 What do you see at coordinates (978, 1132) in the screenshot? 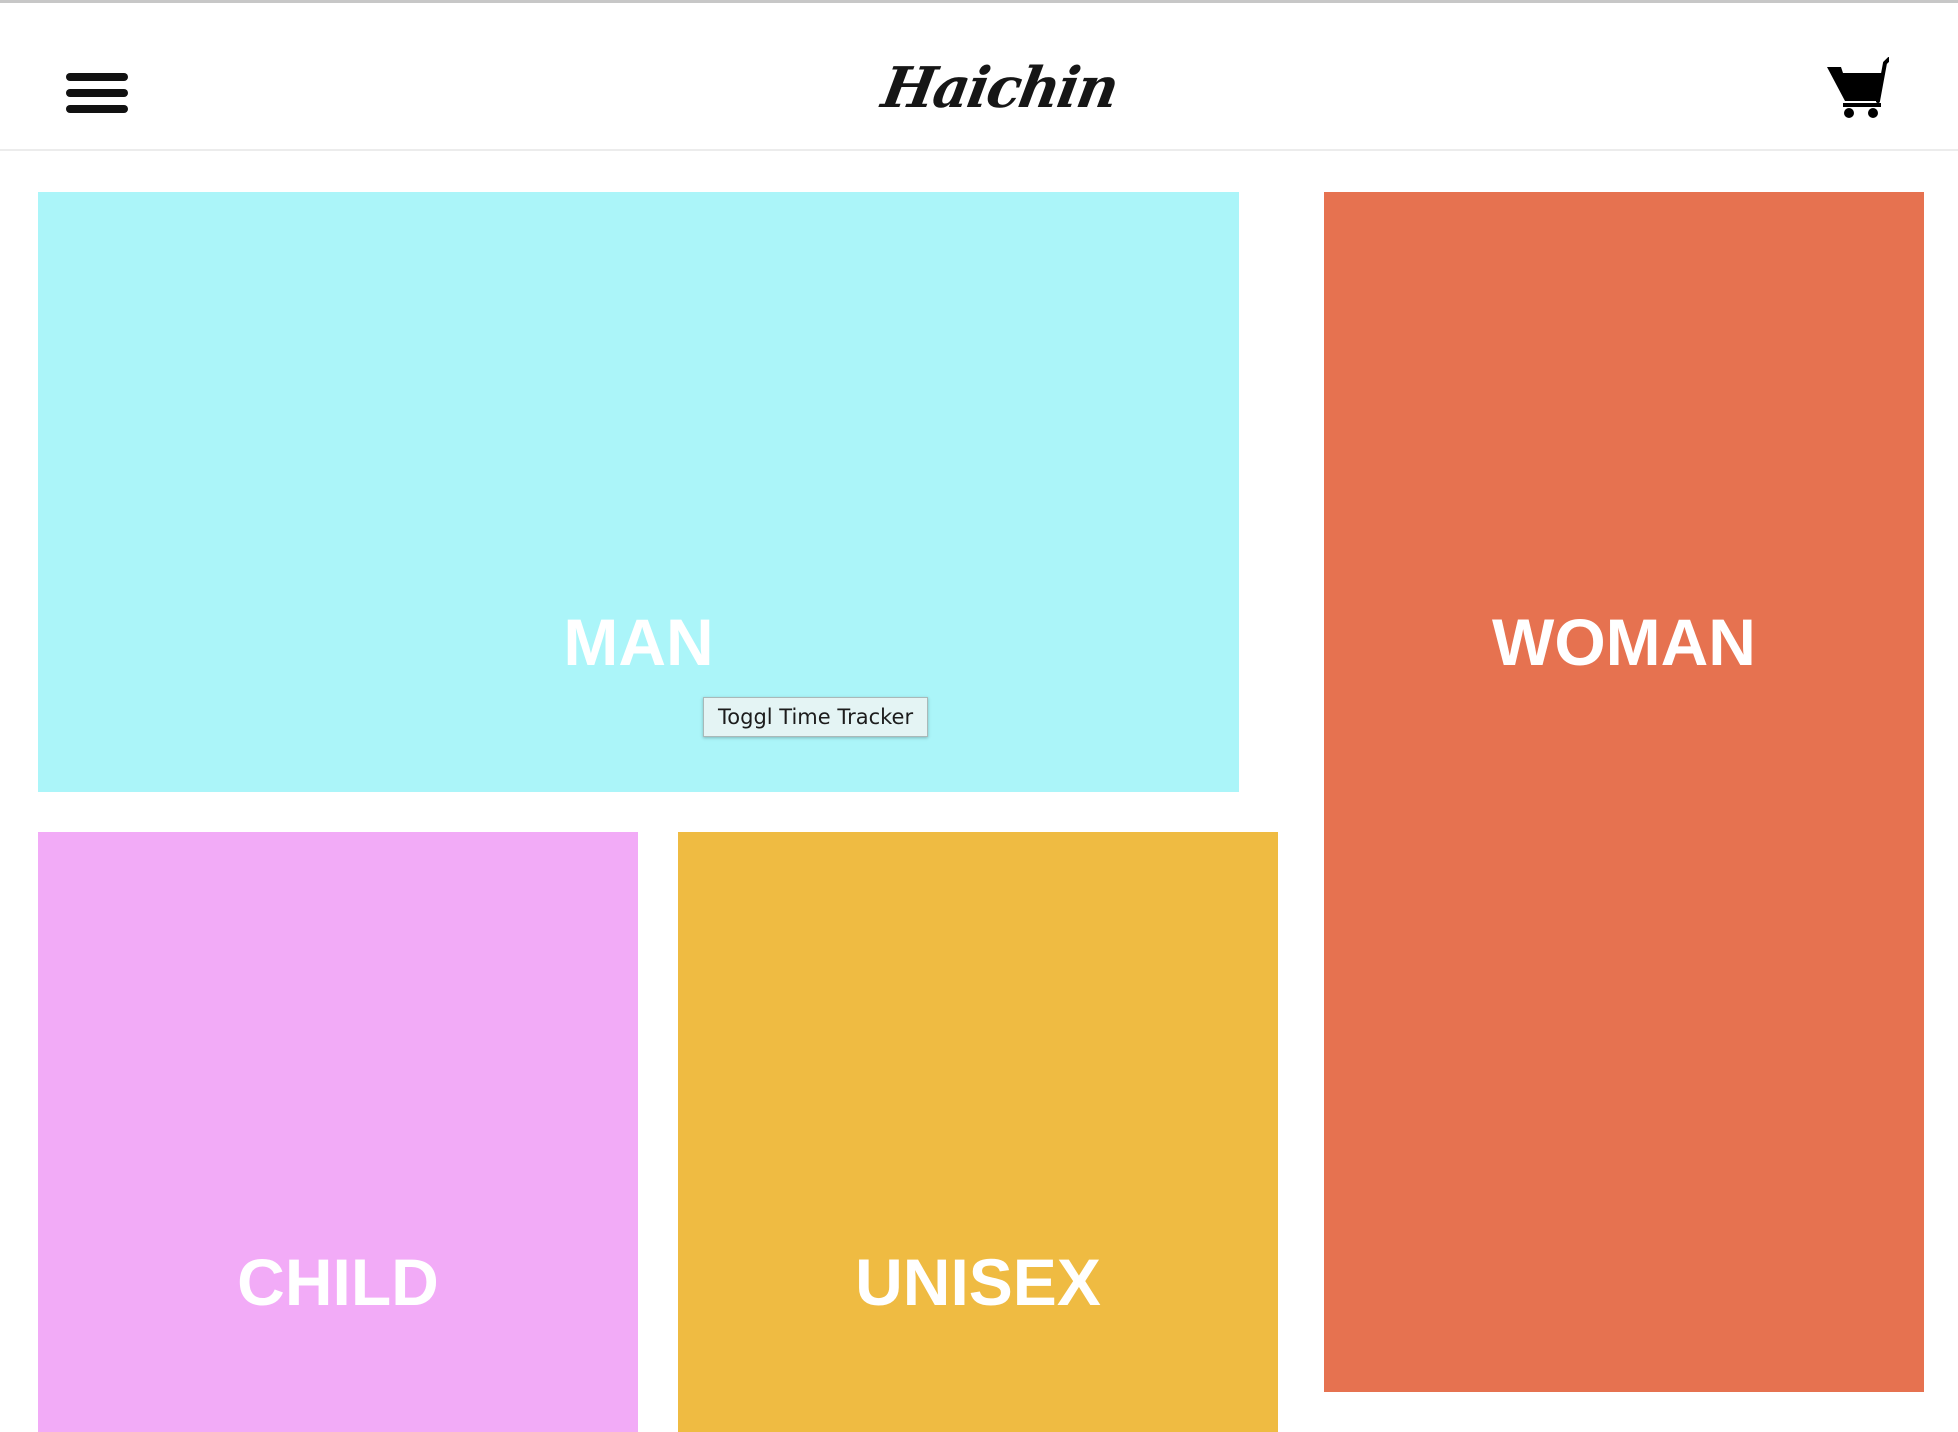
I see `category-tile-unisex: UNISEX` at bounding box center [978, 1132].